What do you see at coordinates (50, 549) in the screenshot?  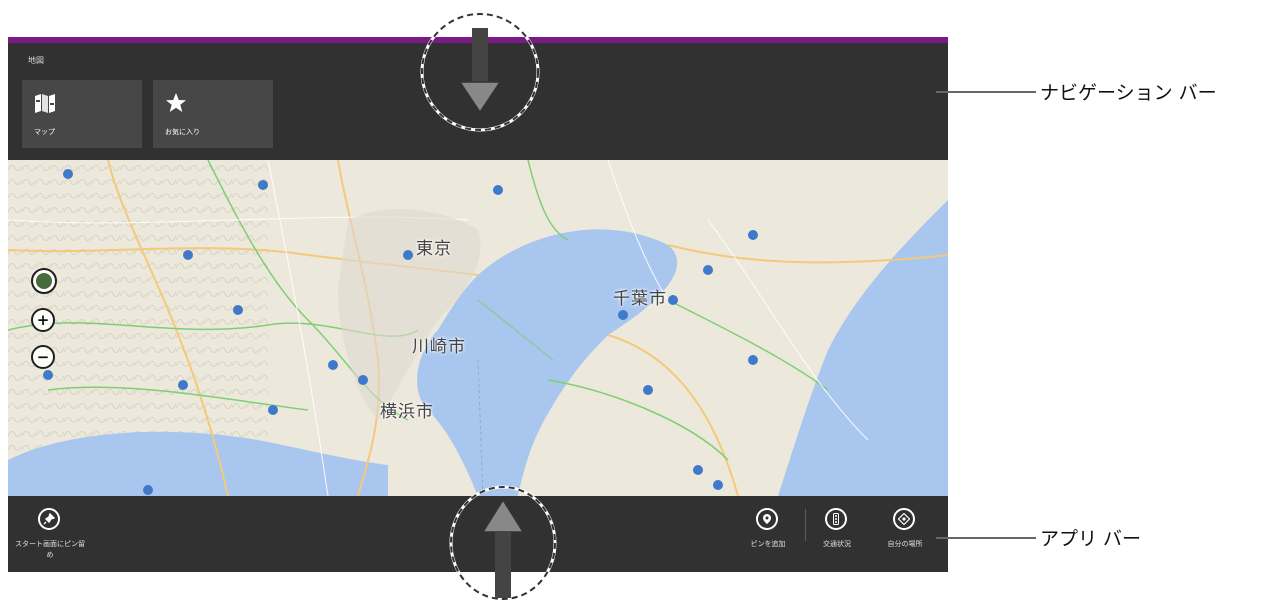 I see `pin-to-start-label: スタート画面にピン留め` at bounding box center [50, 549].